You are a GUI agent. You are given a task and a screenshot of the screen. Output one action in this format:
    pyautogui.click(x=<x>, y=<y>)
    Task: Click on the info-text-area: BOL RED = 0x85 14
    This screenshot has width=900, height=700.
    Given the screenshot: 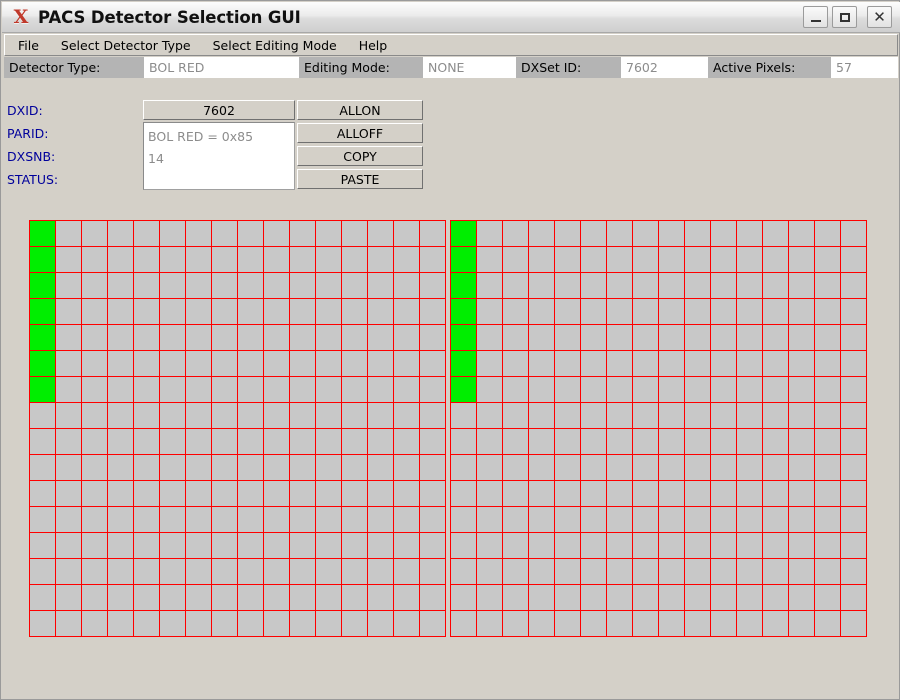 What is the action you would take?
    pyautogui.click(x=219, y=156)
    